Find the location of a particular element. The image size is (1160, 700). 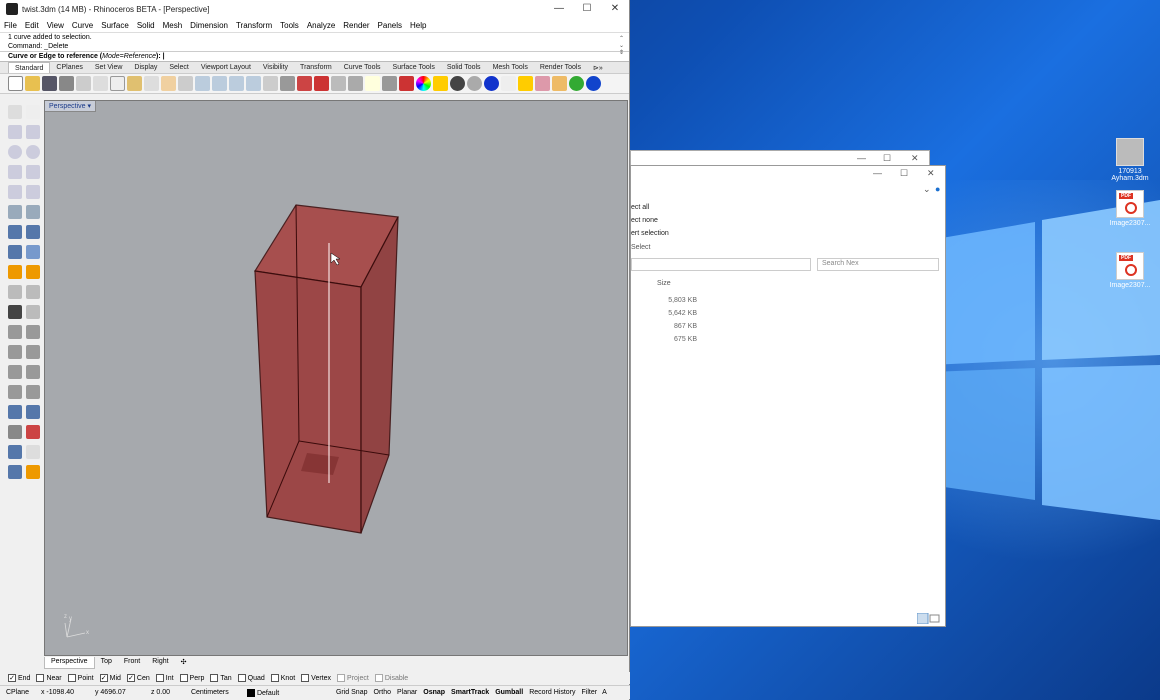

osnap-quad: Quad is located at coordinates (251, 678).